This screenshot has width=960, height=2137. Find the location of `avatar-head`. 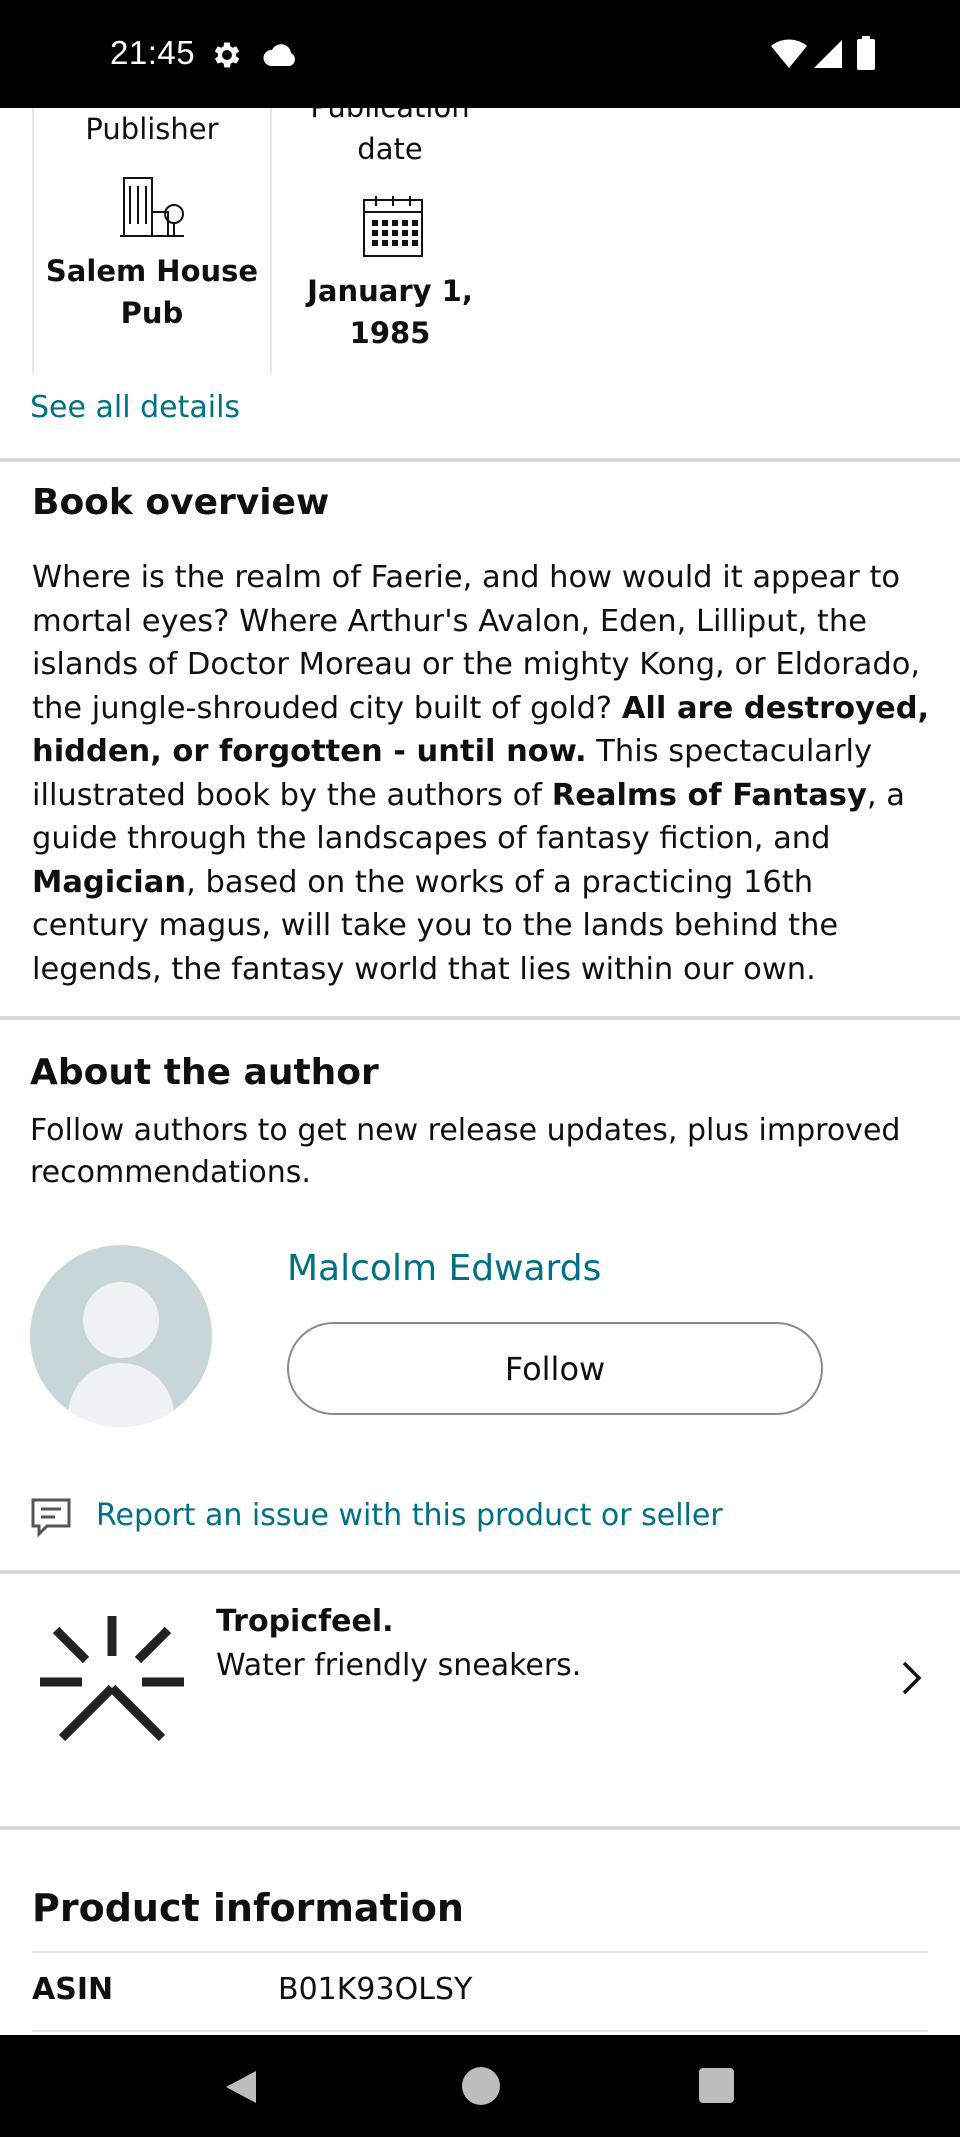

avatar-head is located at coordinates (121, 1320).